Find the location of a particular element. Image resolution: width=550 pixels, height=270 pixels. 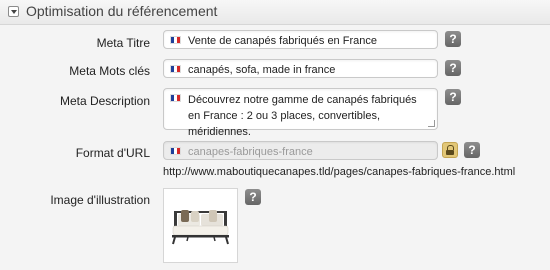

url-format-help-icon: ? is located at coordinates (472, 150).